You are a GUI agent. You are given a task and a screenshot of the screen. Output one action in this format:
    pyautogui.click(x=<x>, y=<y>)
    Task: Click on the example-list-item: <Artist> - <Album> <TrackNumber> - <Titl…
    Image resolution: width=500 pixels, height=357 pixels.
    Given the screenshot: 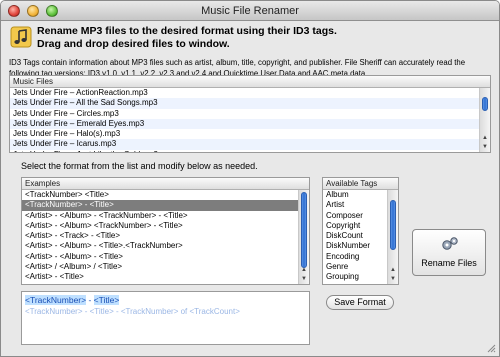 What is the action you would take?
    pyautogui.click(x=165, y=226)
    